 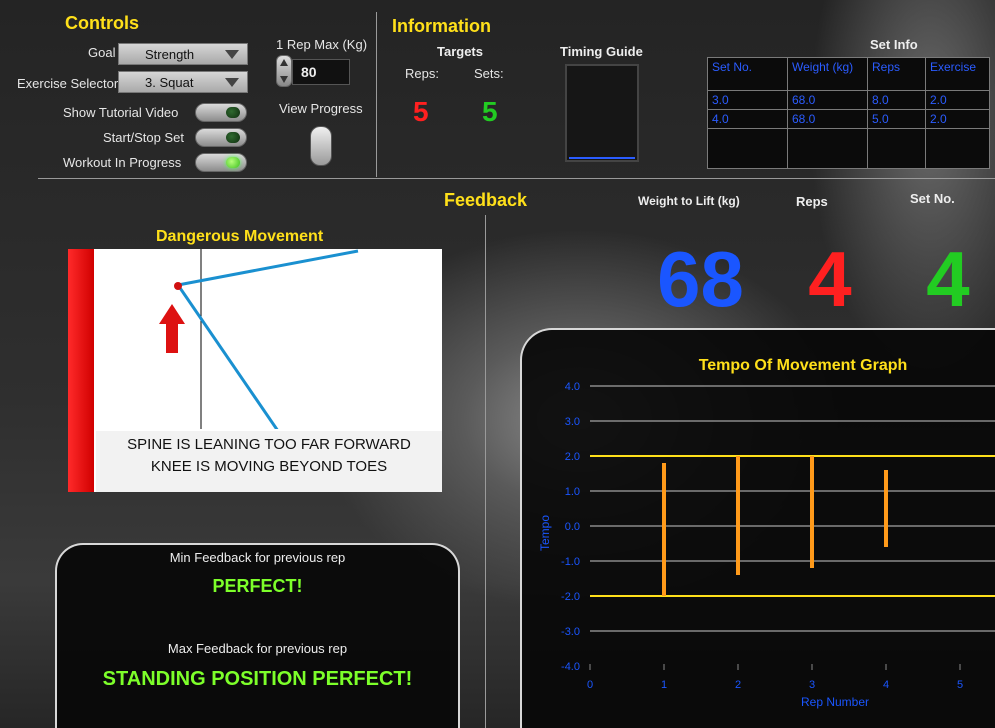 What do you see at coordinates (747, 74) in the screenshot?
I see `table-header: Set No.` at bounding box center [747, 74].